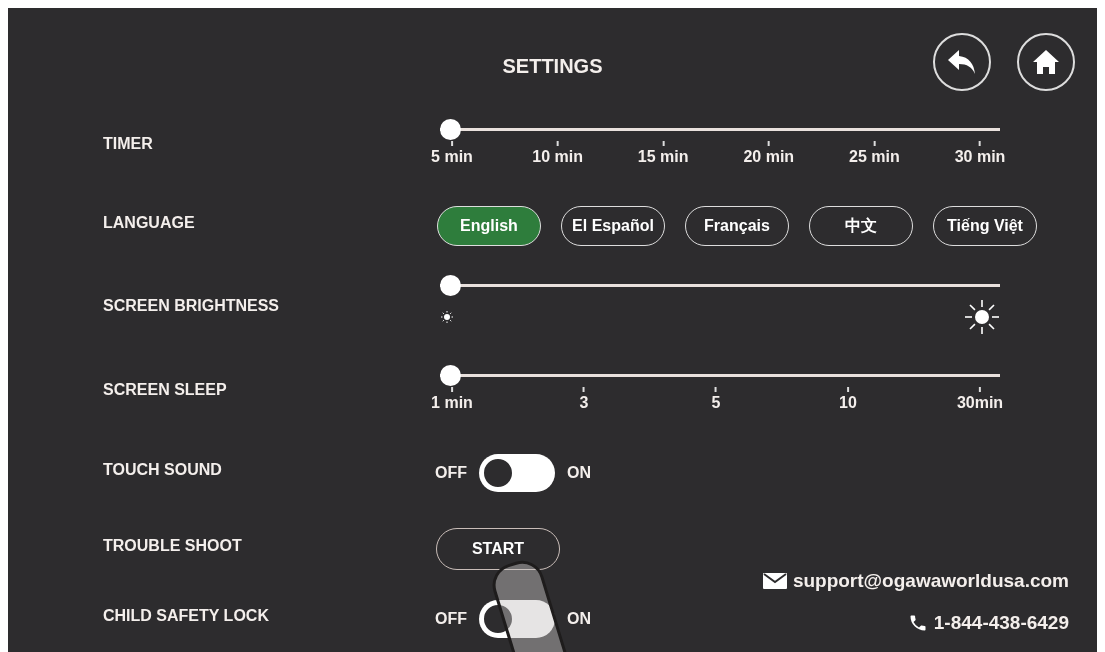 The image size is (1105, 652). Describe the element at coordinates (557, 157) in the screenshot. I see `tick-label: 10 min` at that location.